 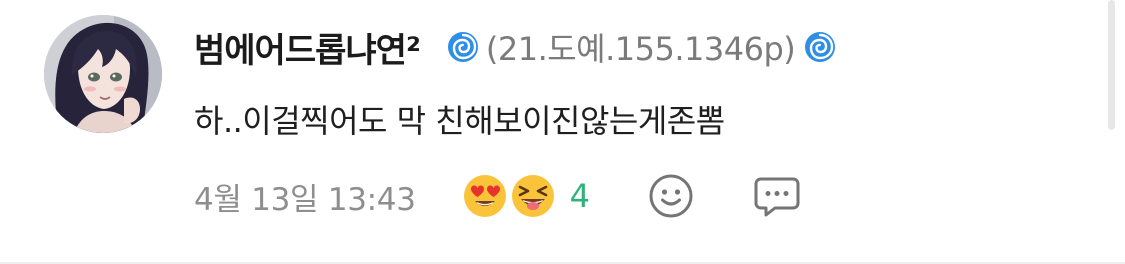 I want to click on reply-button, so click(x=777, y=196).